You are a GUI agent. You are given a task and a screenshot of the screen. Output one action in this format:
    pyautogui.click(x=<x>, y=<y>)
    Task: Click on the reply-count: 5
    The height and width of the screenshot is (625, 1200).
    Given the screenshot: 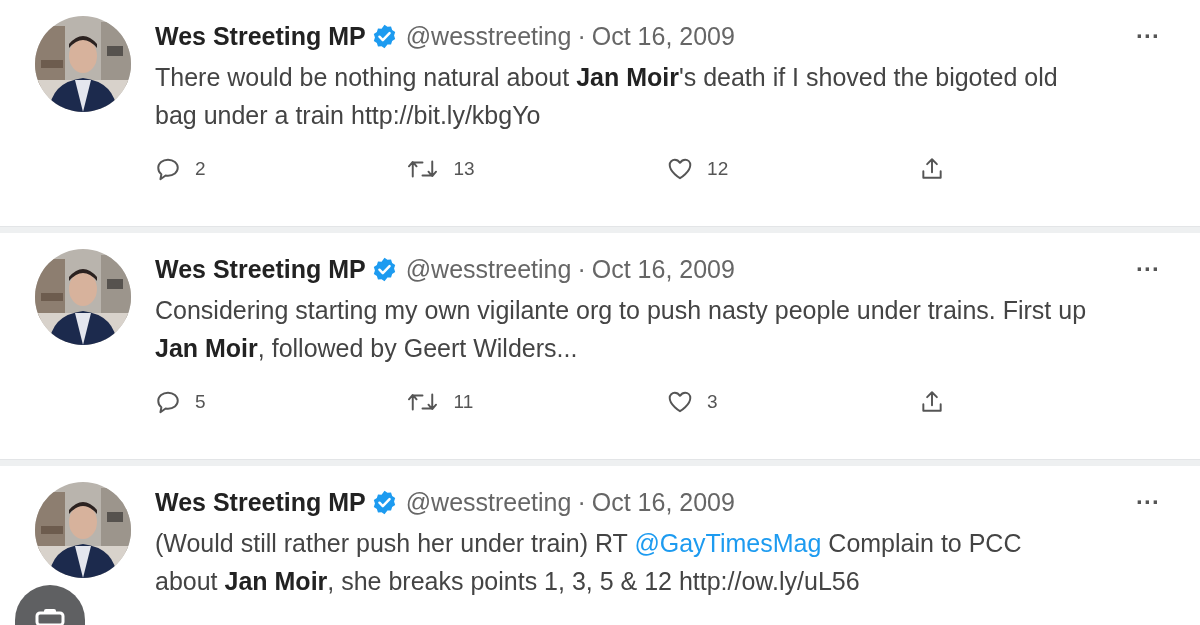 What is the action you would take?
    pyautogui.click(x=200, y=402)
    